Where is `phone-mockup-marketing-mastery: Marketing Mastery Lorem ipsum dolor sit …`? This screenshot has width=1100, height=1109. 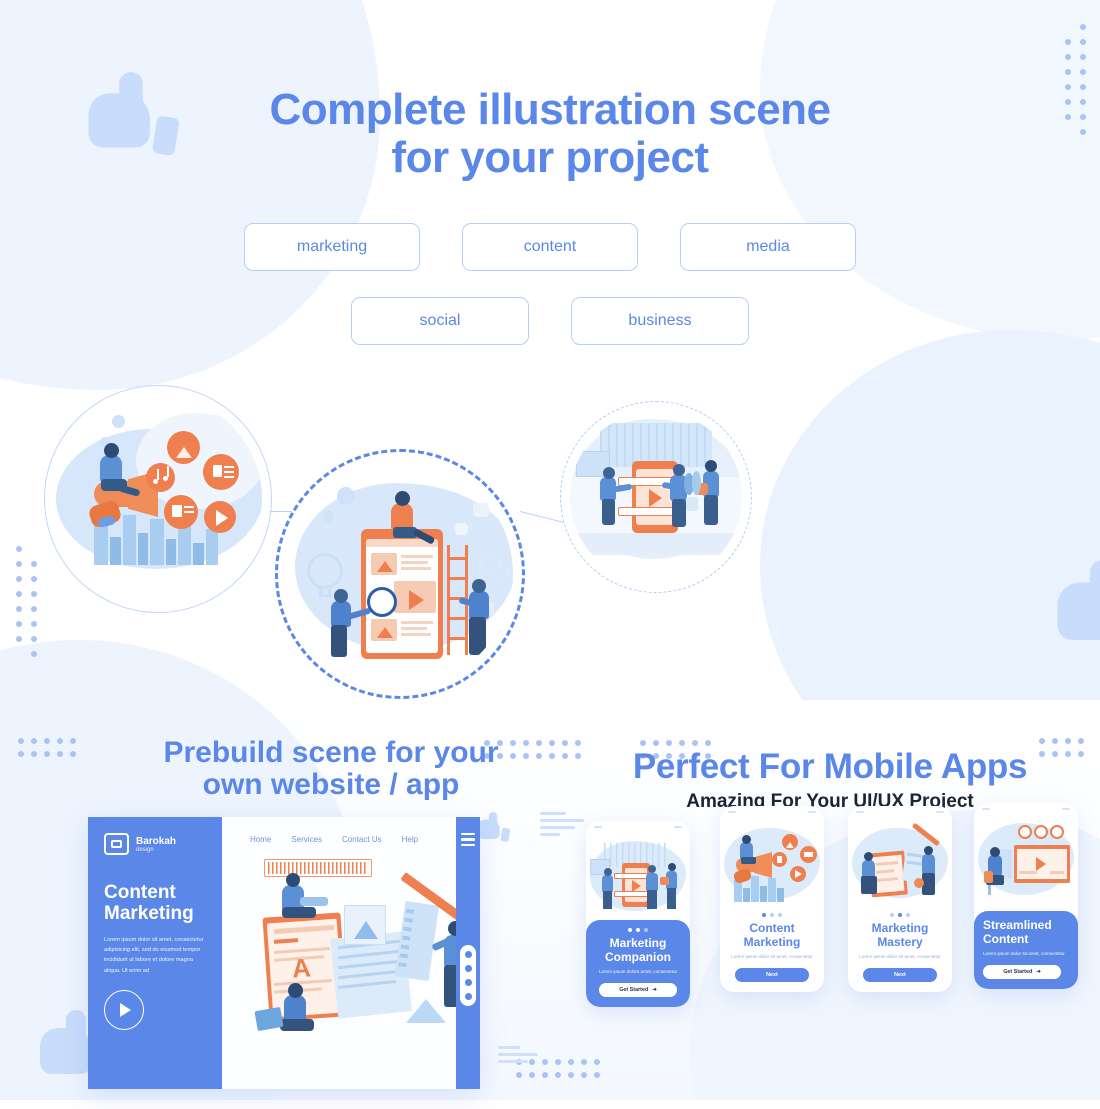
phone-mockup-marketing-mastery: Marketing Mastery Lorem ipsum dolor sit … is located at coordinates (900, 899).